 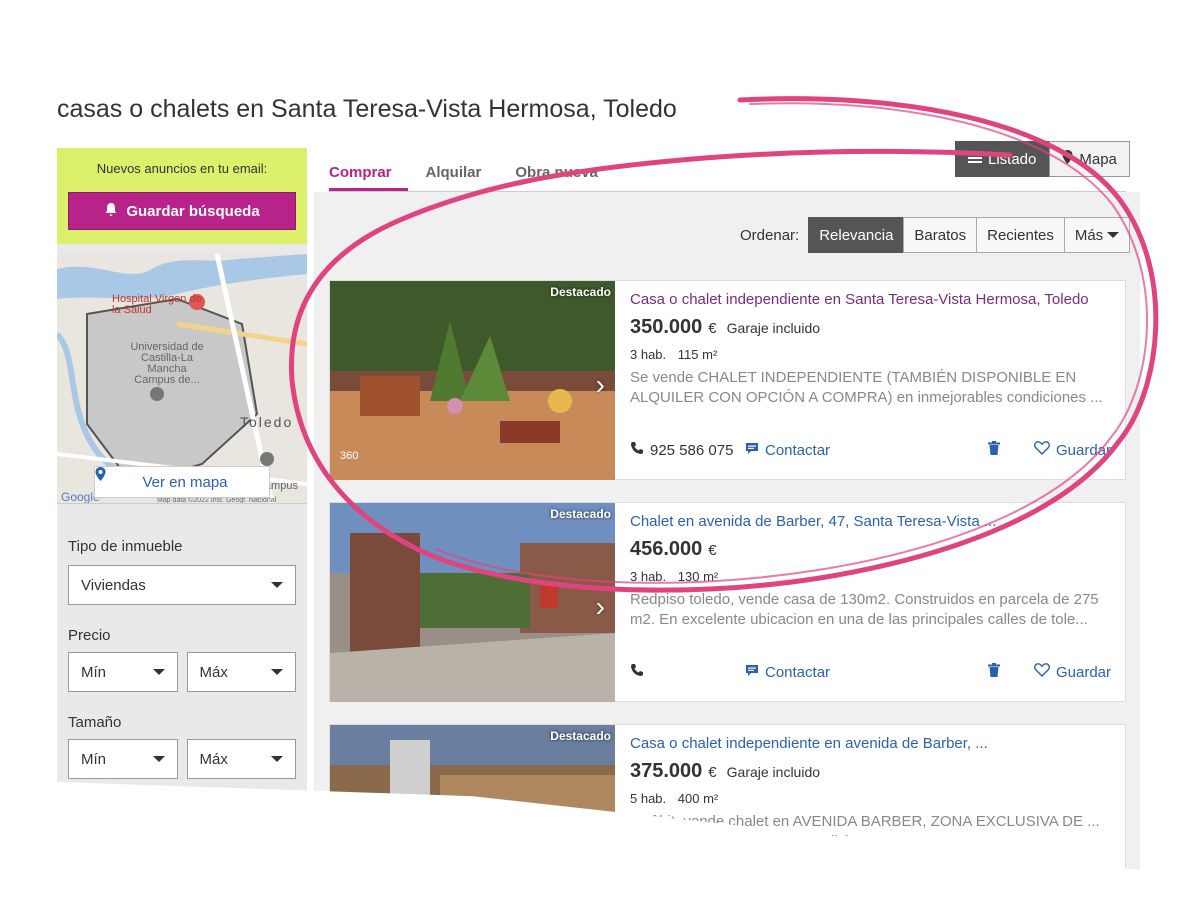 What do you see at coordinates (213, 672) in the screenshot?
I see `price-max-value: Máx` at bounding box center [213, 672].